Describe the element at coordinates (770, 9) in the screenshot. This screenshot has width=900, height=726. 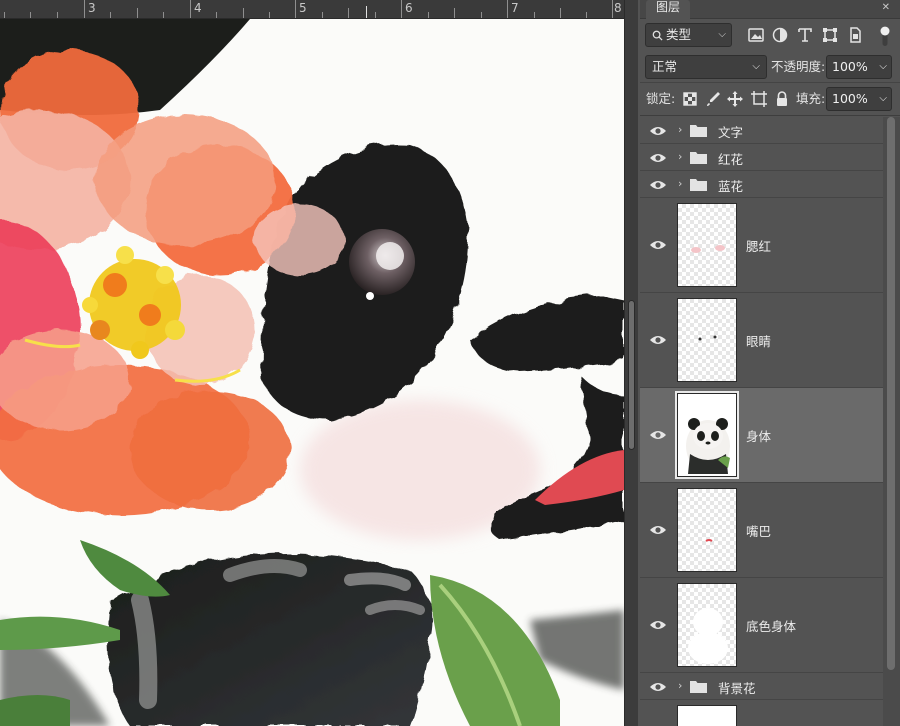
I see `panel-tabbar: 图层 ✕` at that location.